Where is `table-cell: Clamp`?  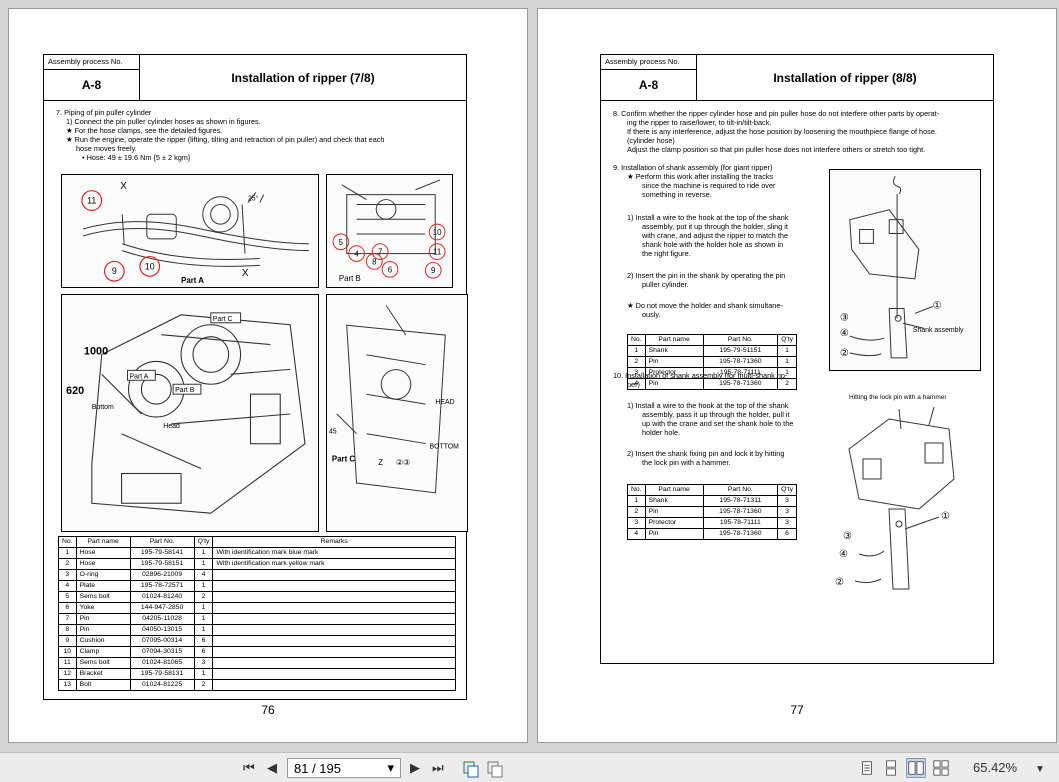
table-cell: Clamp is located at coordinates (103, 652).